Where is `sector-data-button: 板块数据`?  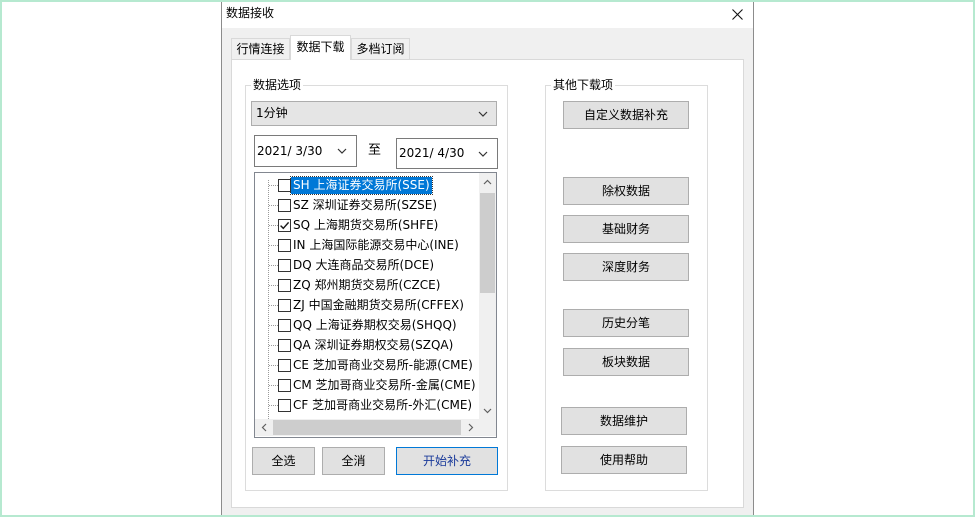 sector-data-button: 板块数据 is located at coordinates (626, 362).